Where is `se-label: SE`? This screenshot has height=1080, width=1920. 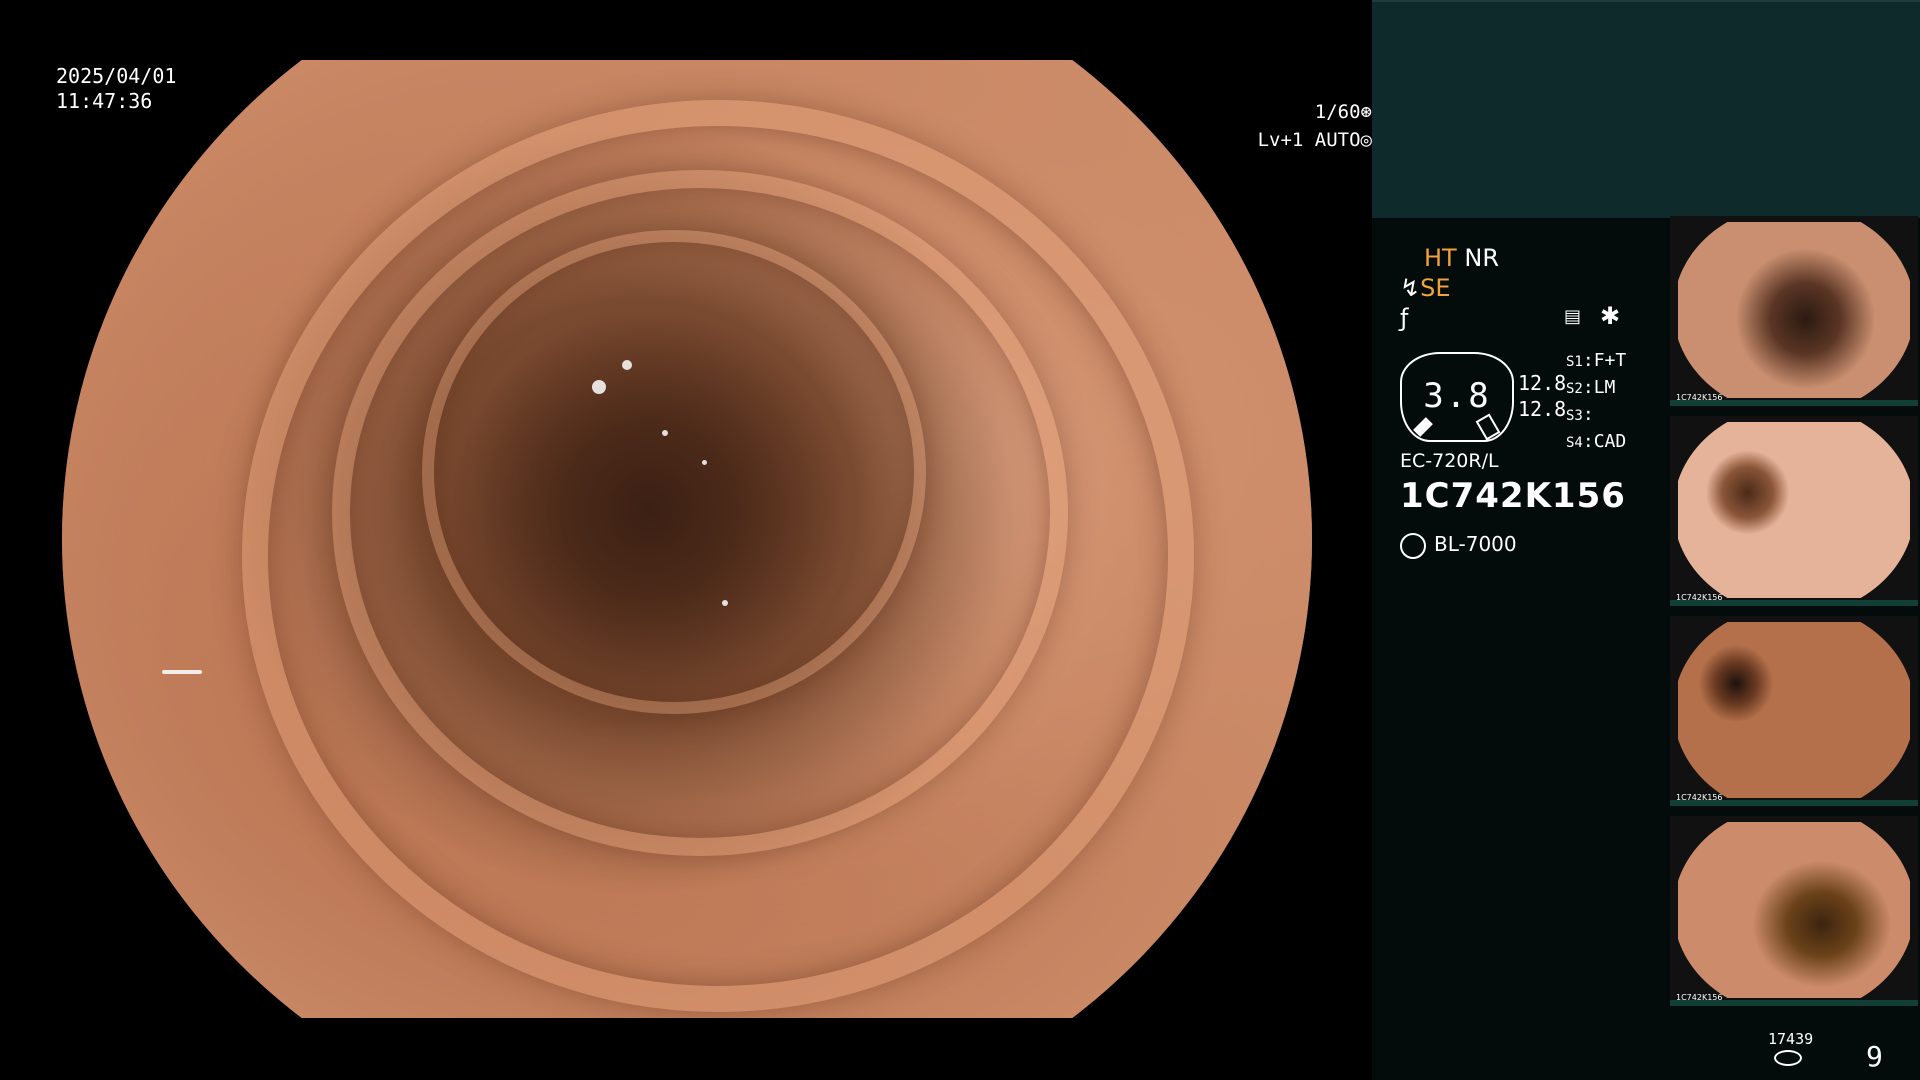
se-label: SE is located at coordinates (1435, 288).